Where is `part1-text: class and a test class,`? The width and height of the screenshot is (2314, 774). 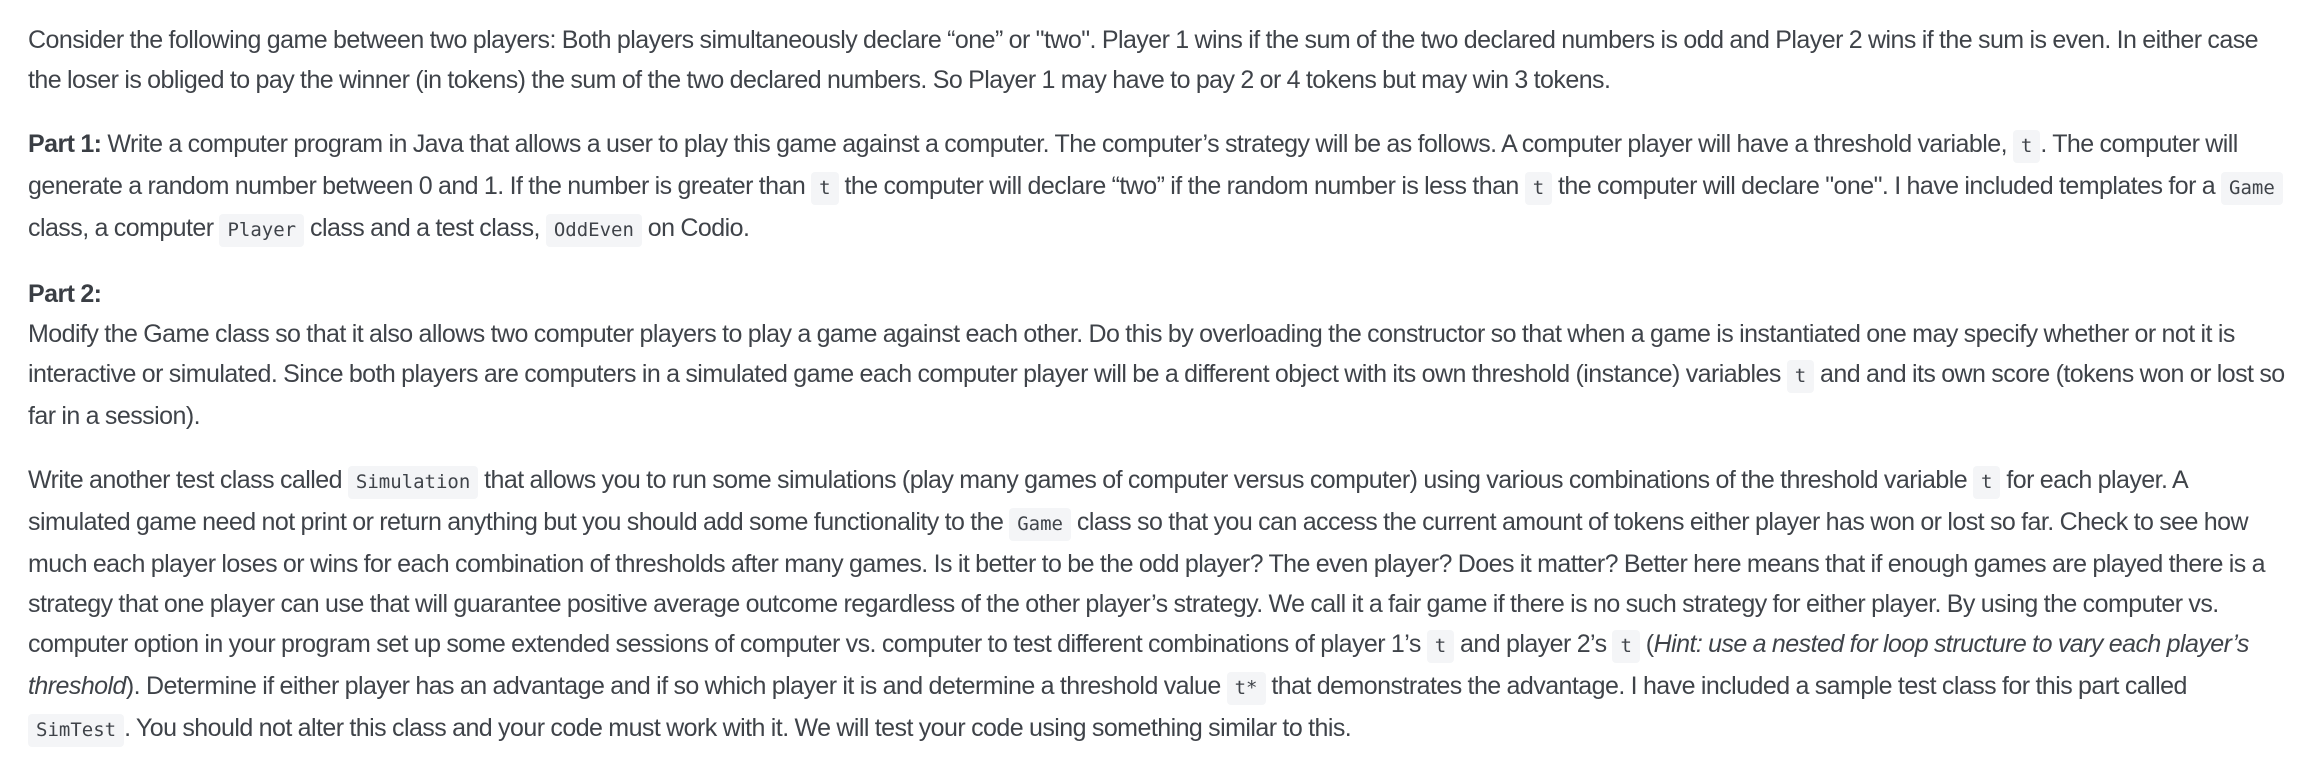 part1-text: class and a test class, is located at coordinates (425, 228).